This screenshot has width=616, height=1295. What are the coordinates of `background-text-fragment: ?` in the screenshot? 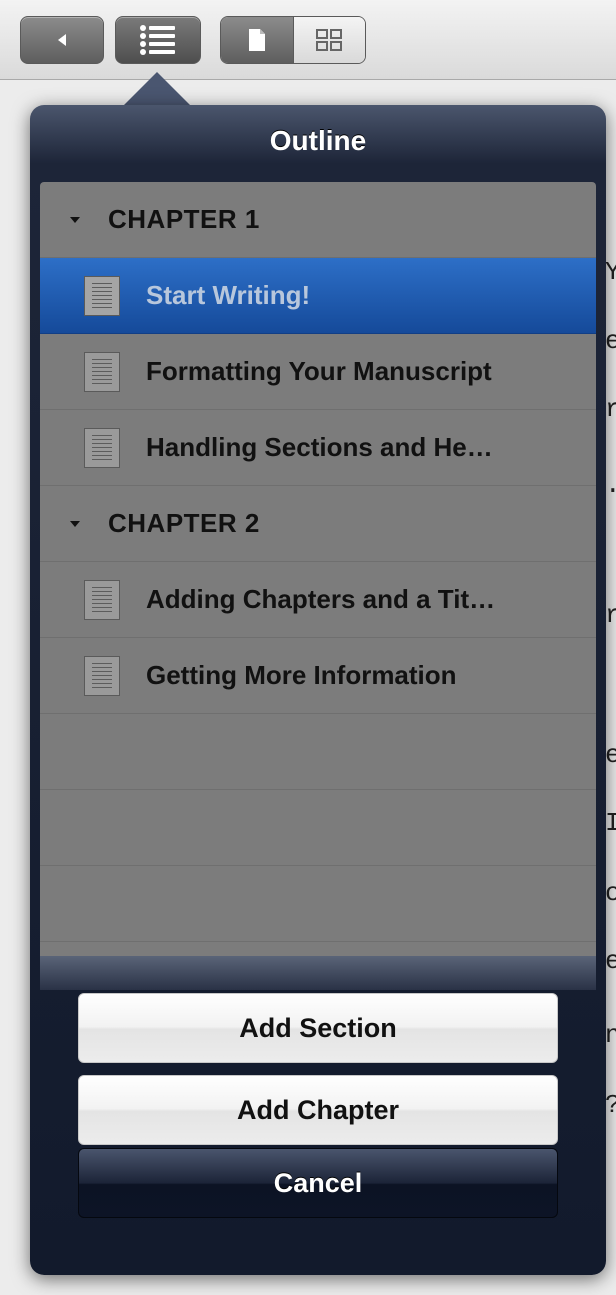 It's located at (610, 1105).